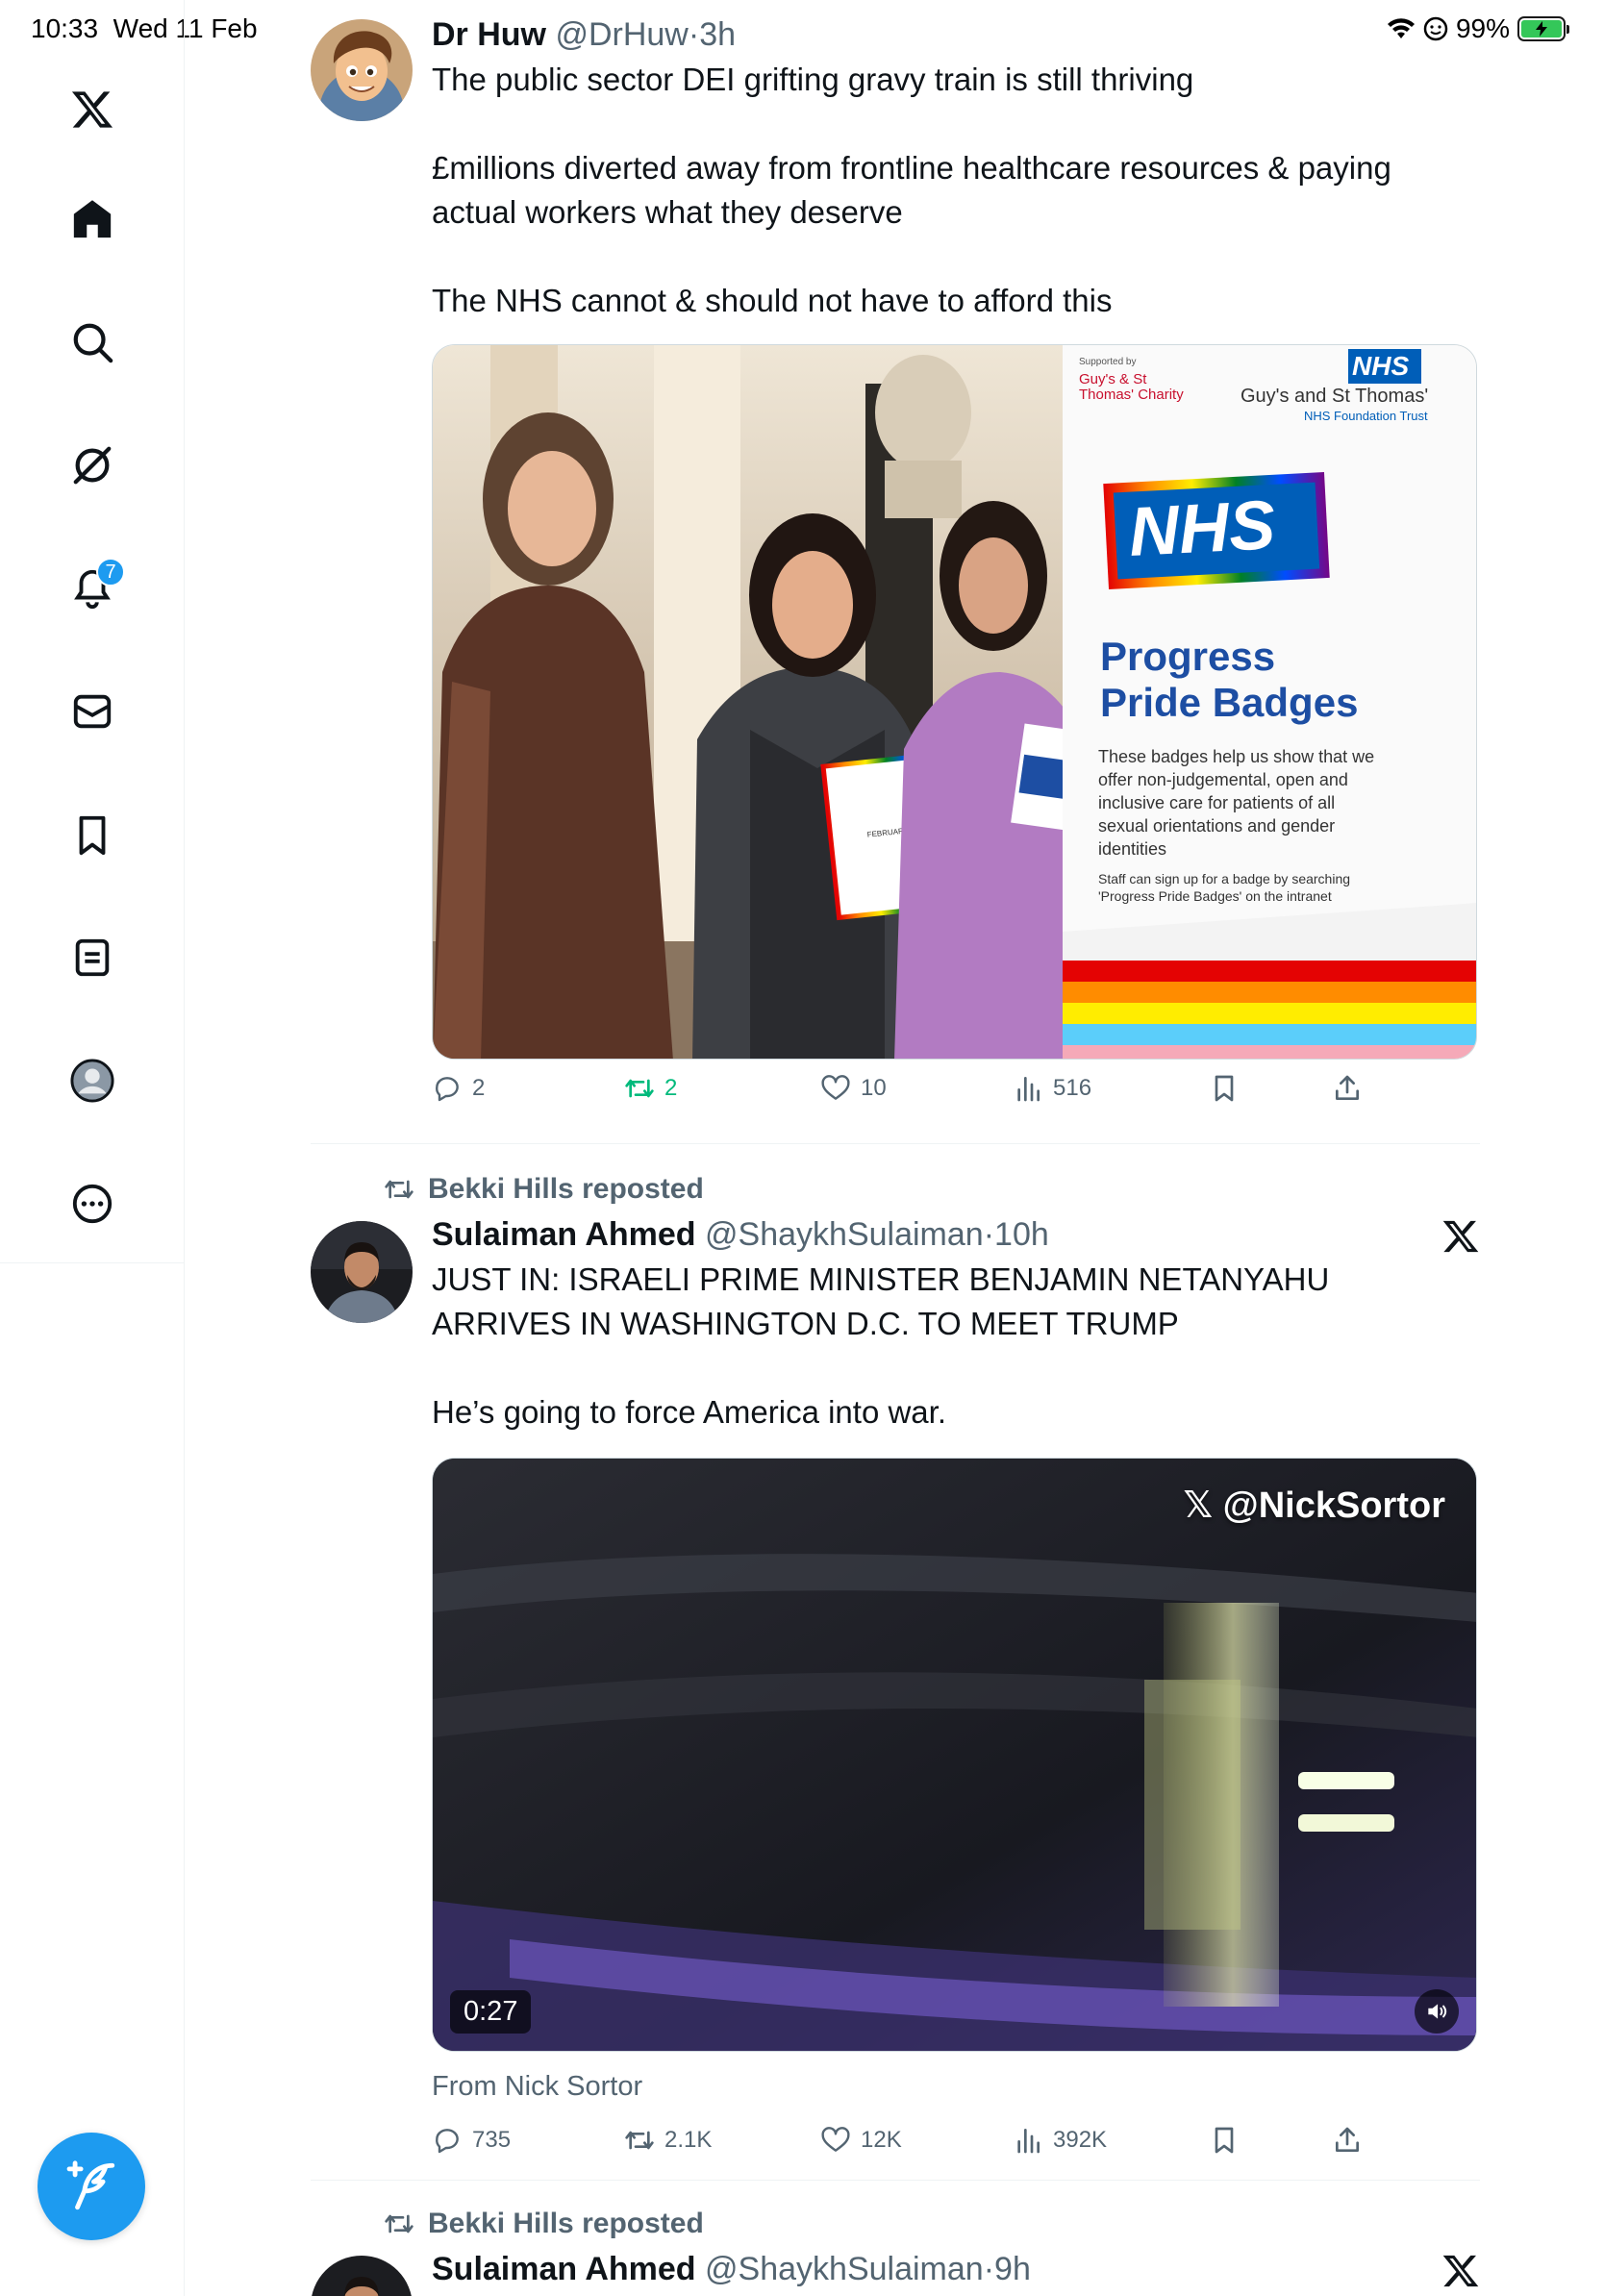 The image size is (1604, 2296). I want to click on reply-count: 2, so click(479, 1088).